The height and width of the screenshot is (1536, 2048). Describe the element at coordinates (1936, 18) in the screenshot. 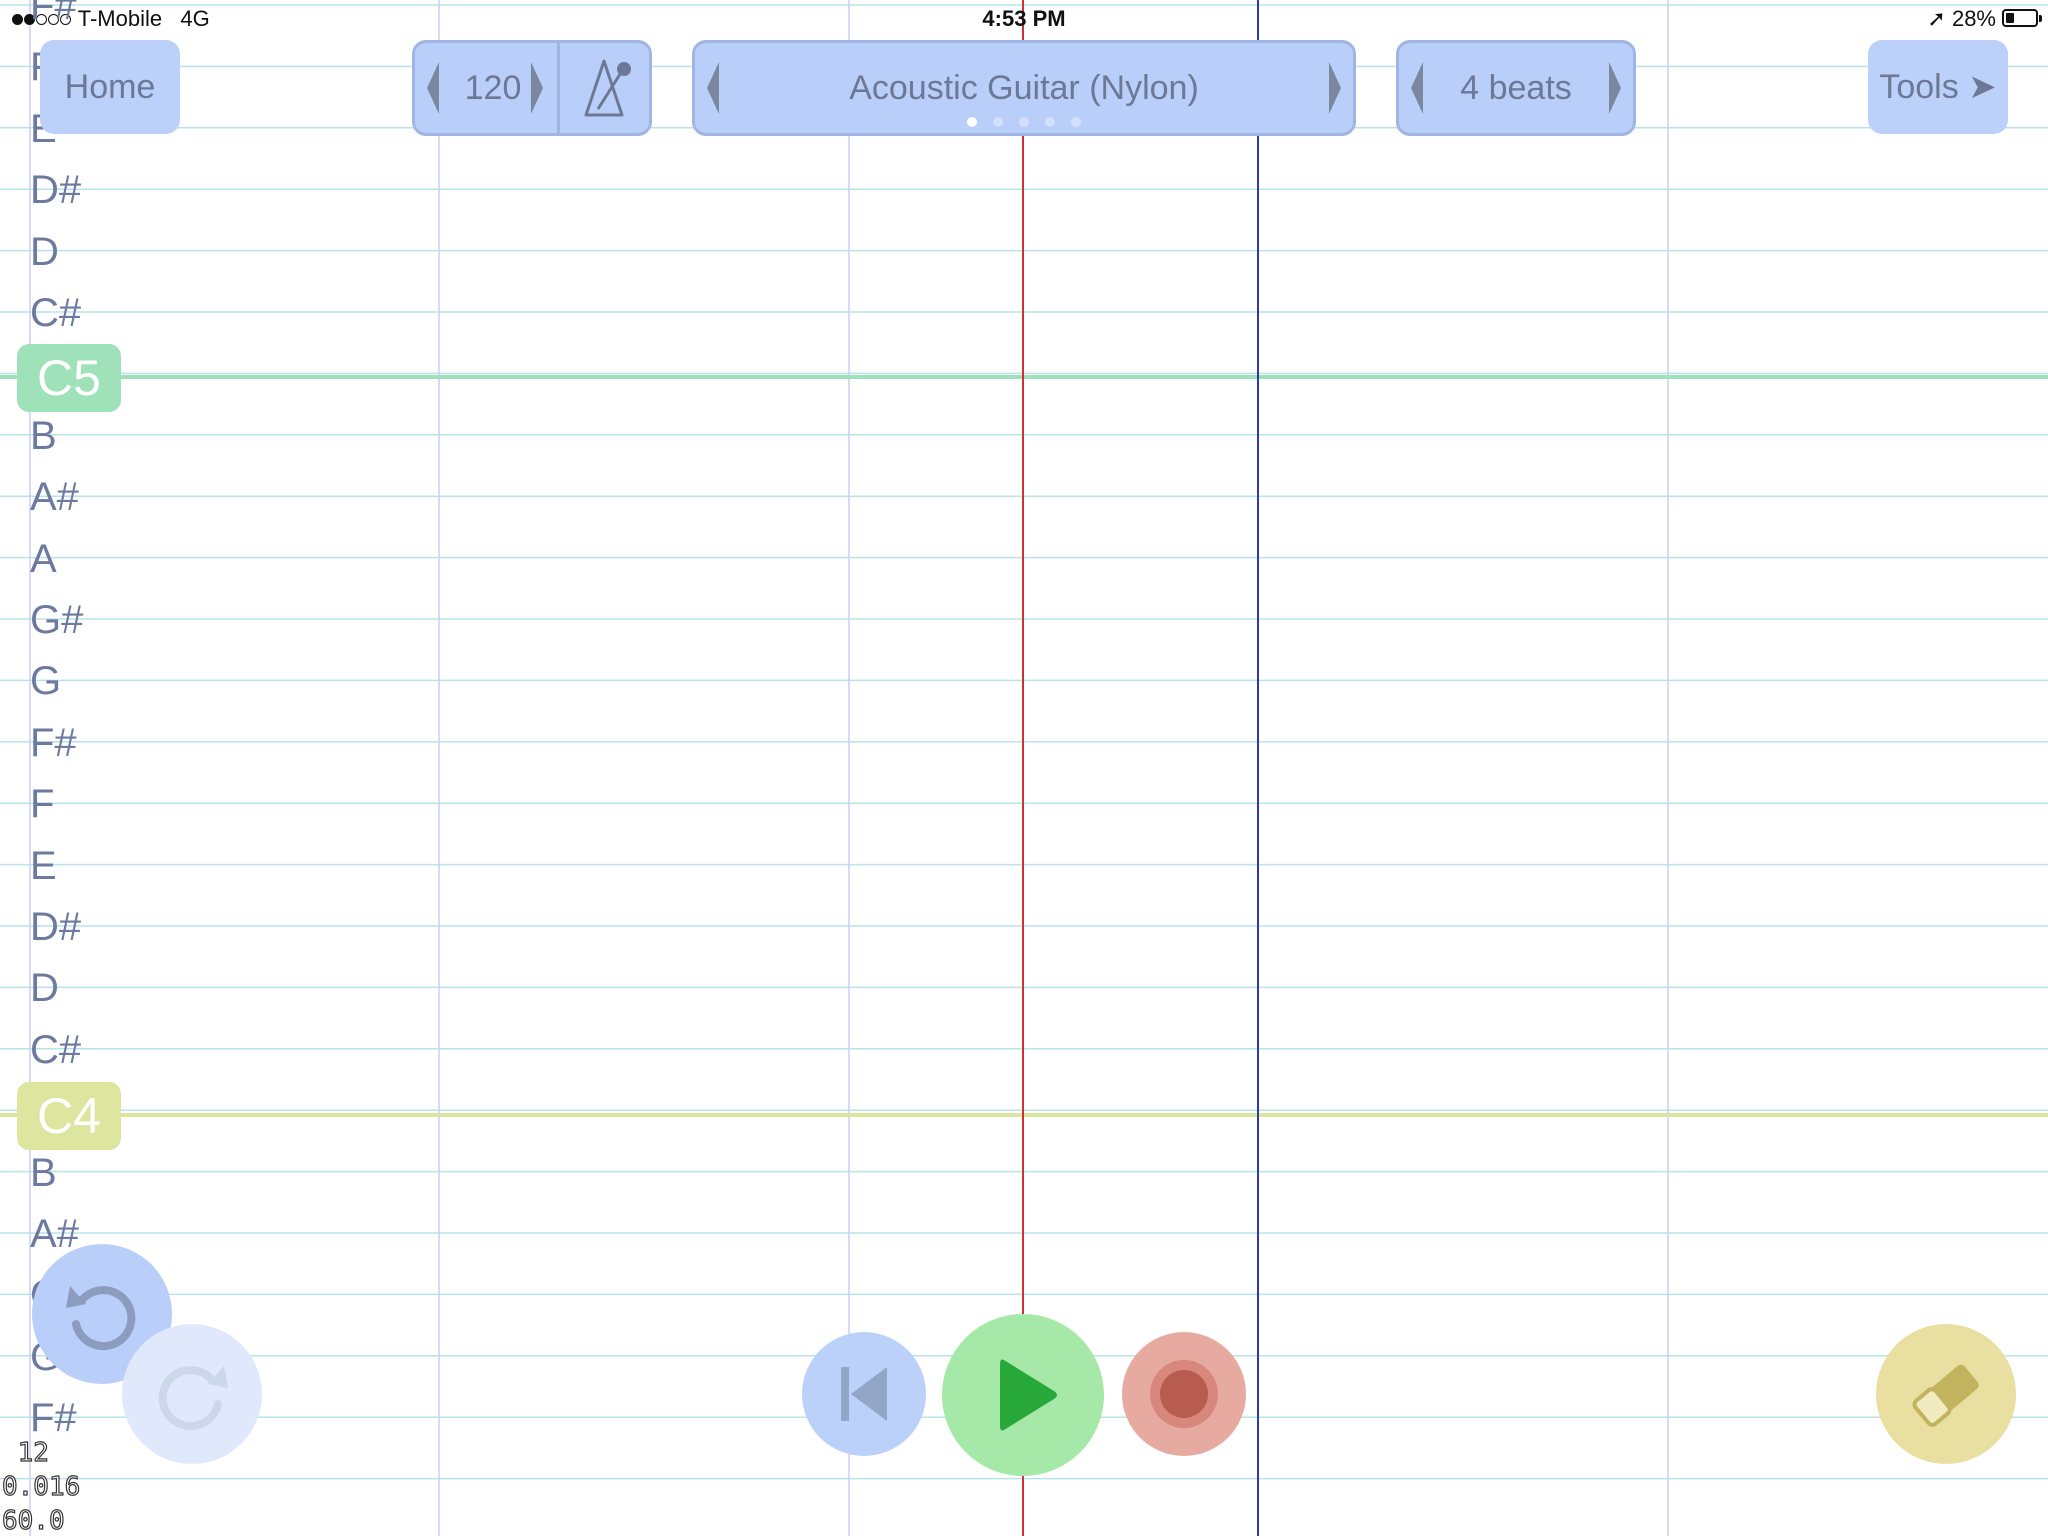

I see `location-arrow-icon: ➚` at that location.